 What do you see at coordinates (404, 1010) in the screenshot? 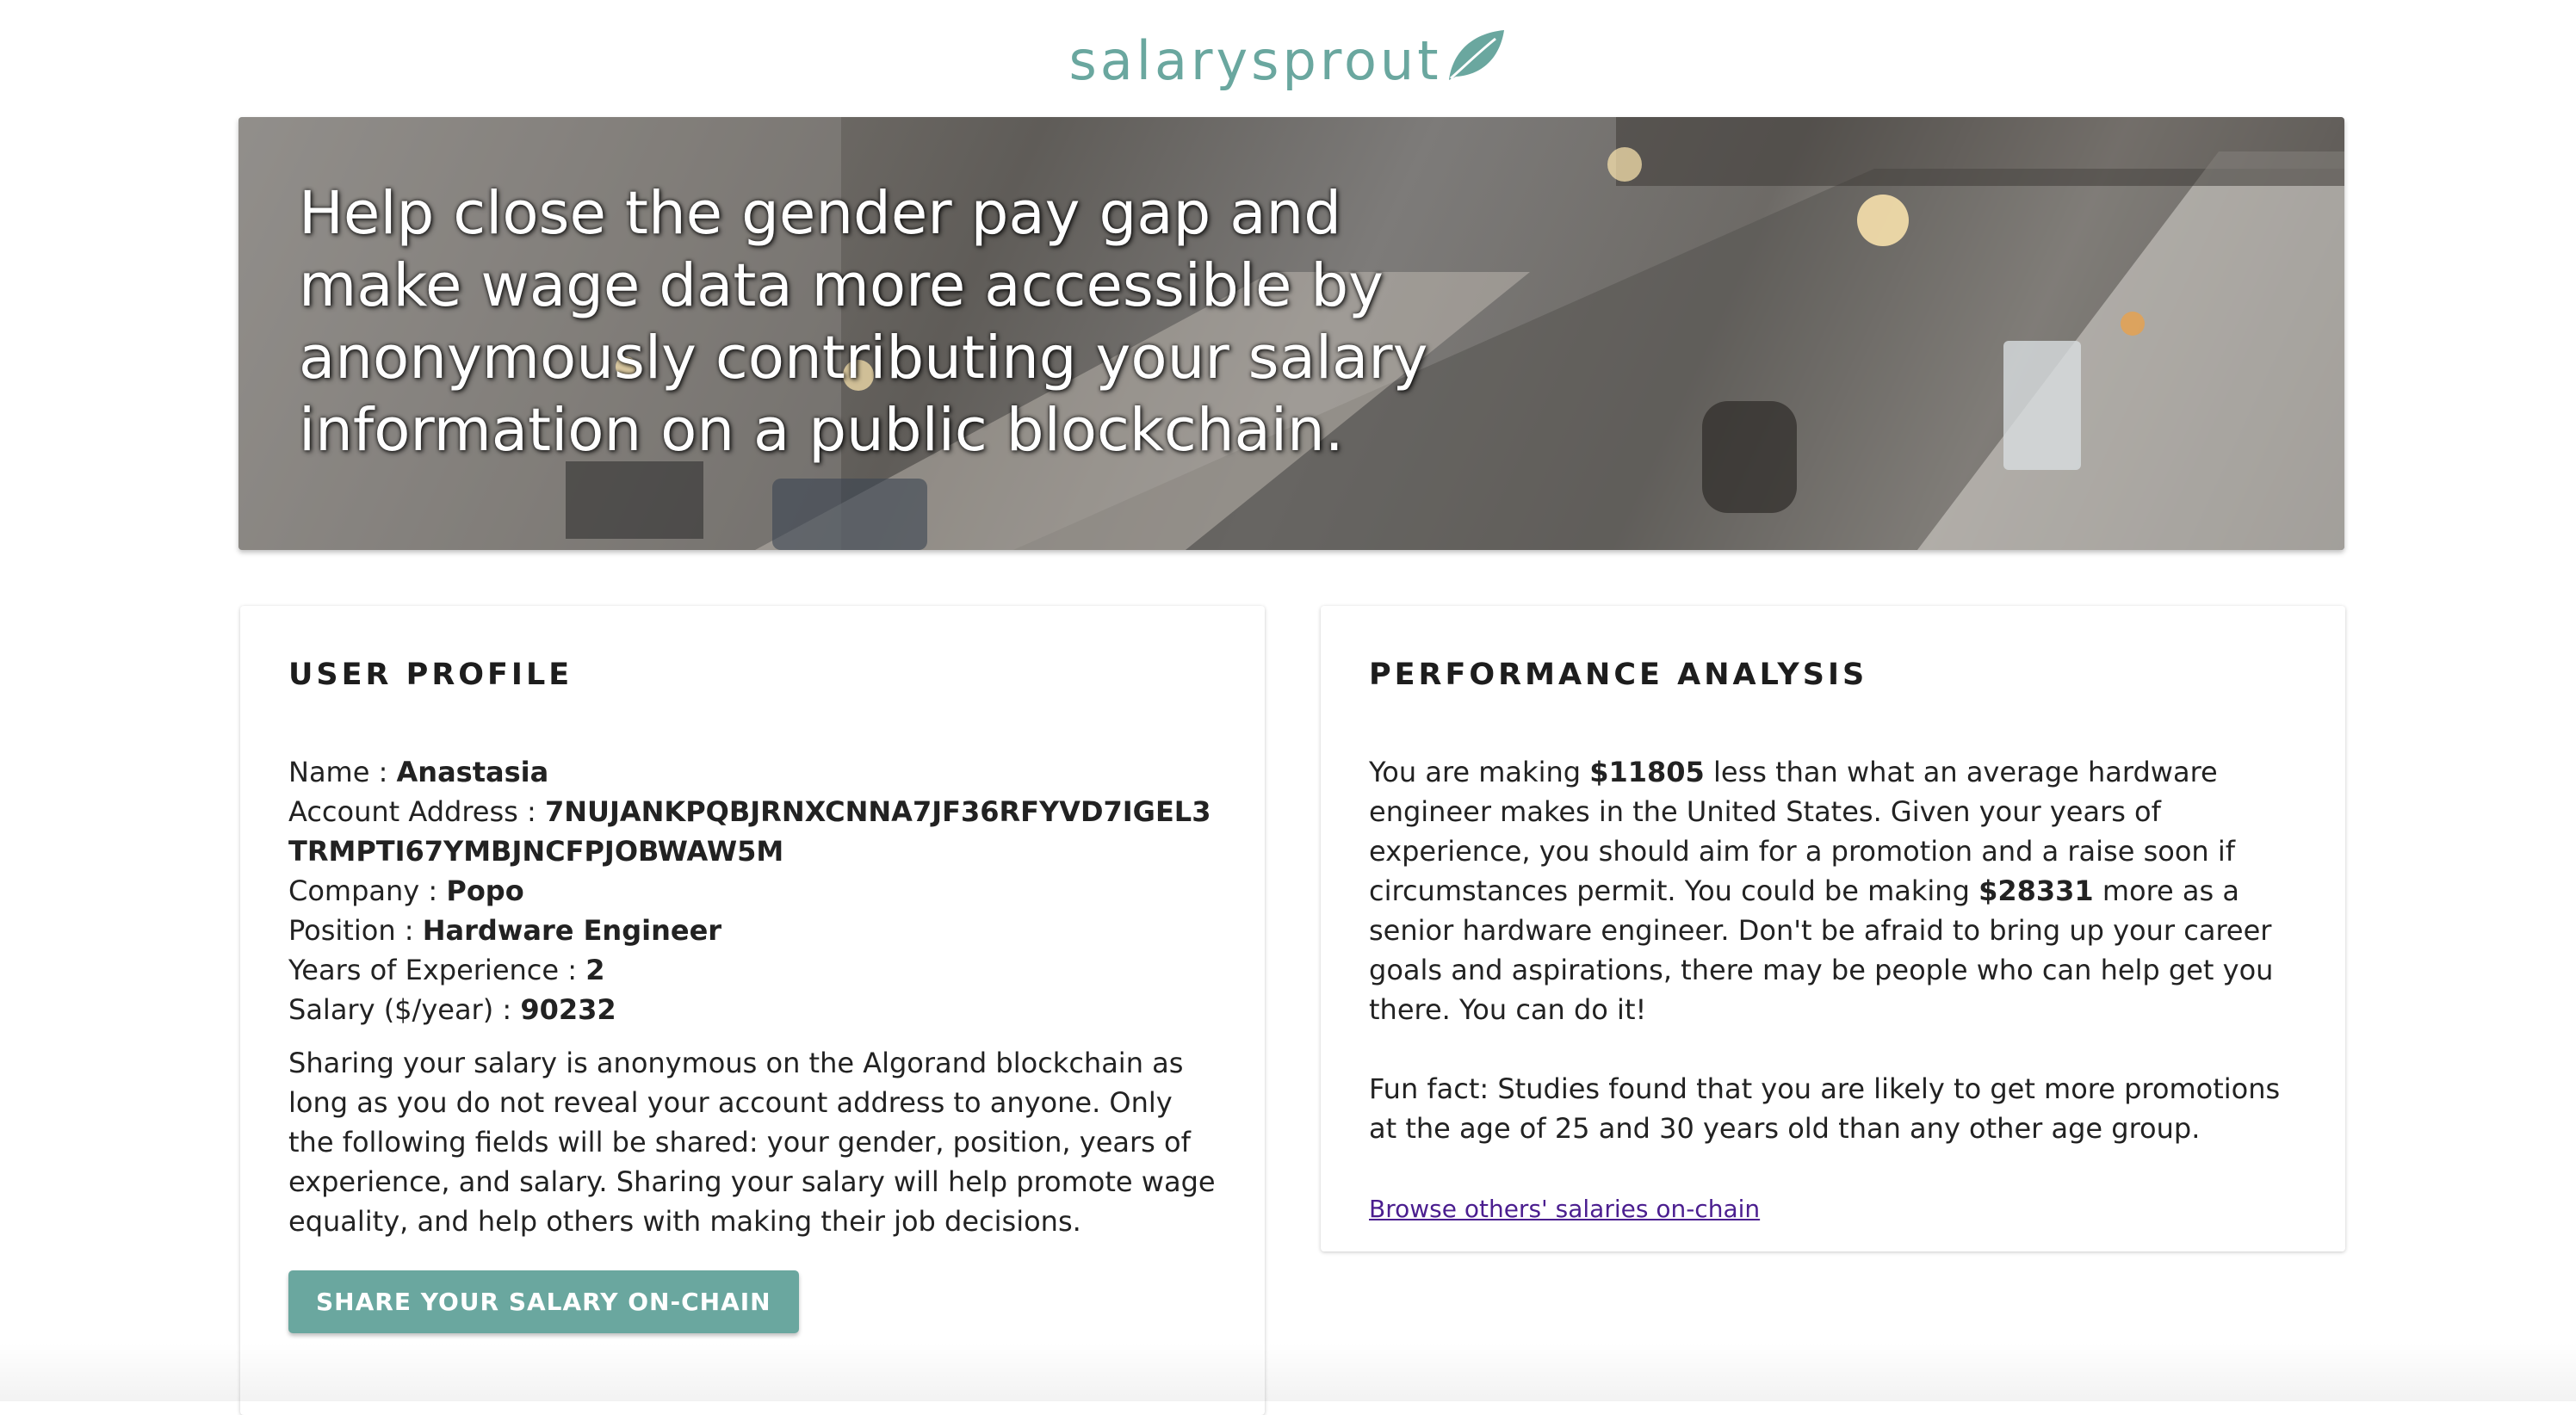
I see `salary-label: Salary ($/year) :` at bounding box center [404, 1010].